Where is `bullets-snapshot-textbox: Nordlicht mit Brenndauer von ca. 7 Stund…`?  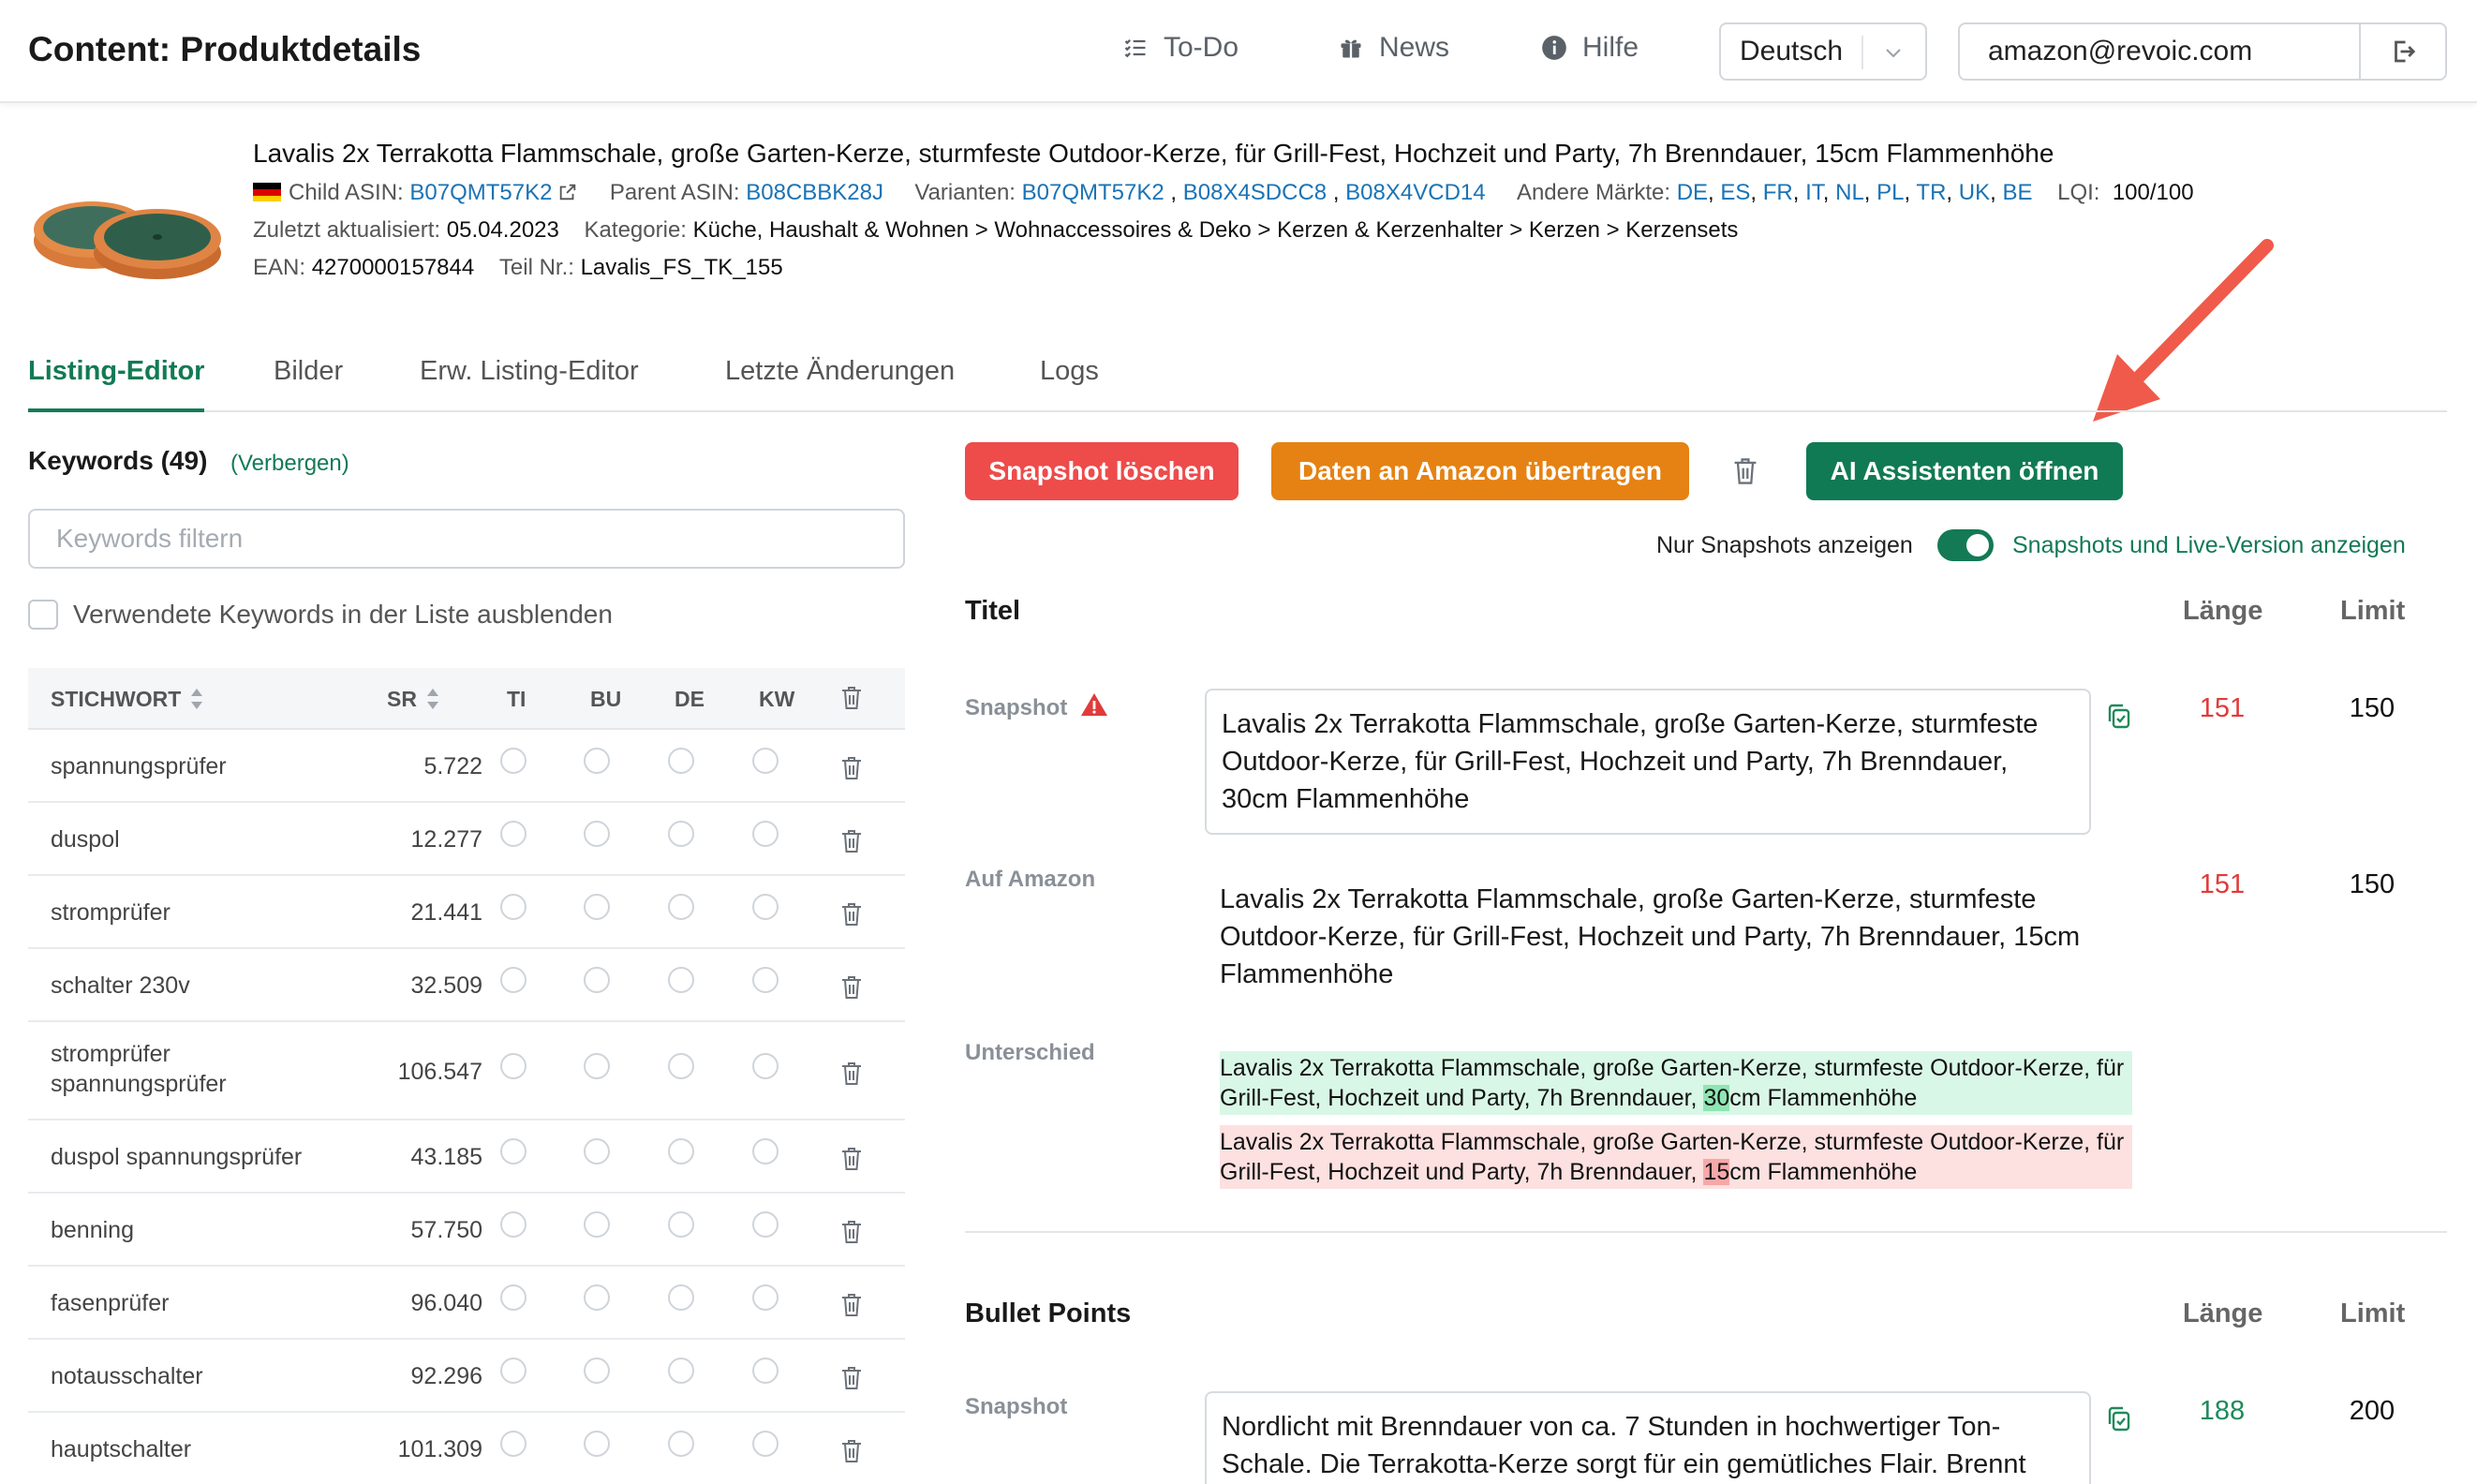 bullets-snapshot-textbox: Nordlicht mit Brenndauer von ca. 7 Stund… is located at coordinates (1648, 1437).